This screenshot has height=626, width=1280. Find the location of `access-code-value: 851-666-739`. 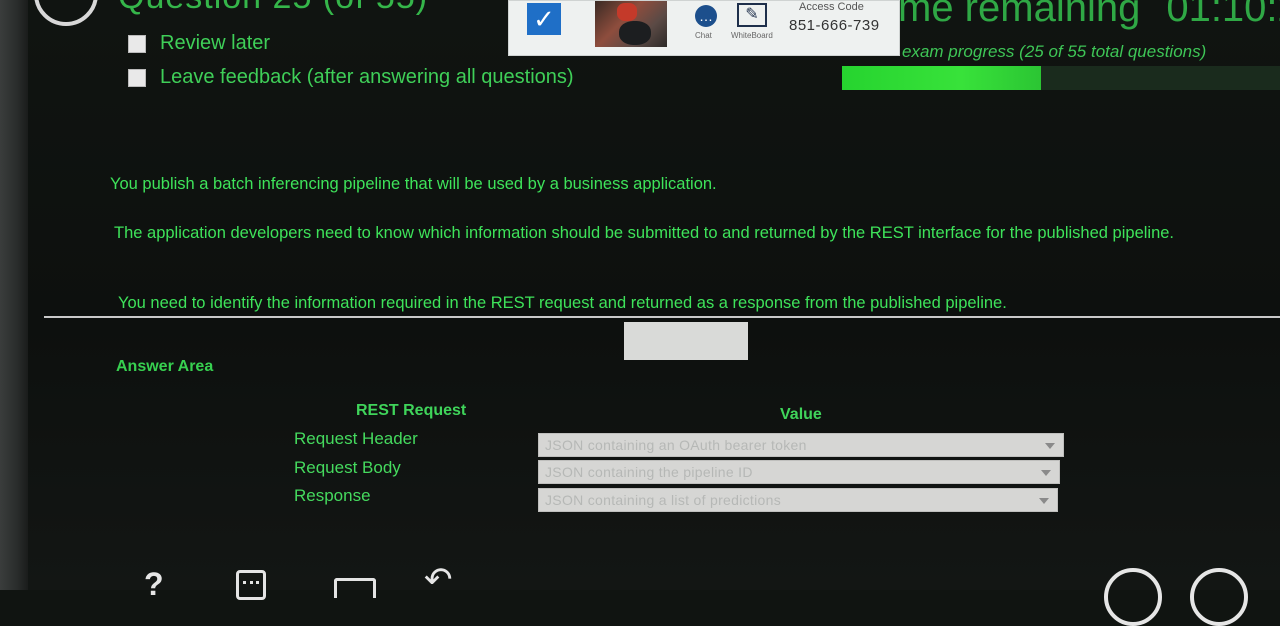

access-code-value: 851-666-739 is located at coordinates (834, 25).